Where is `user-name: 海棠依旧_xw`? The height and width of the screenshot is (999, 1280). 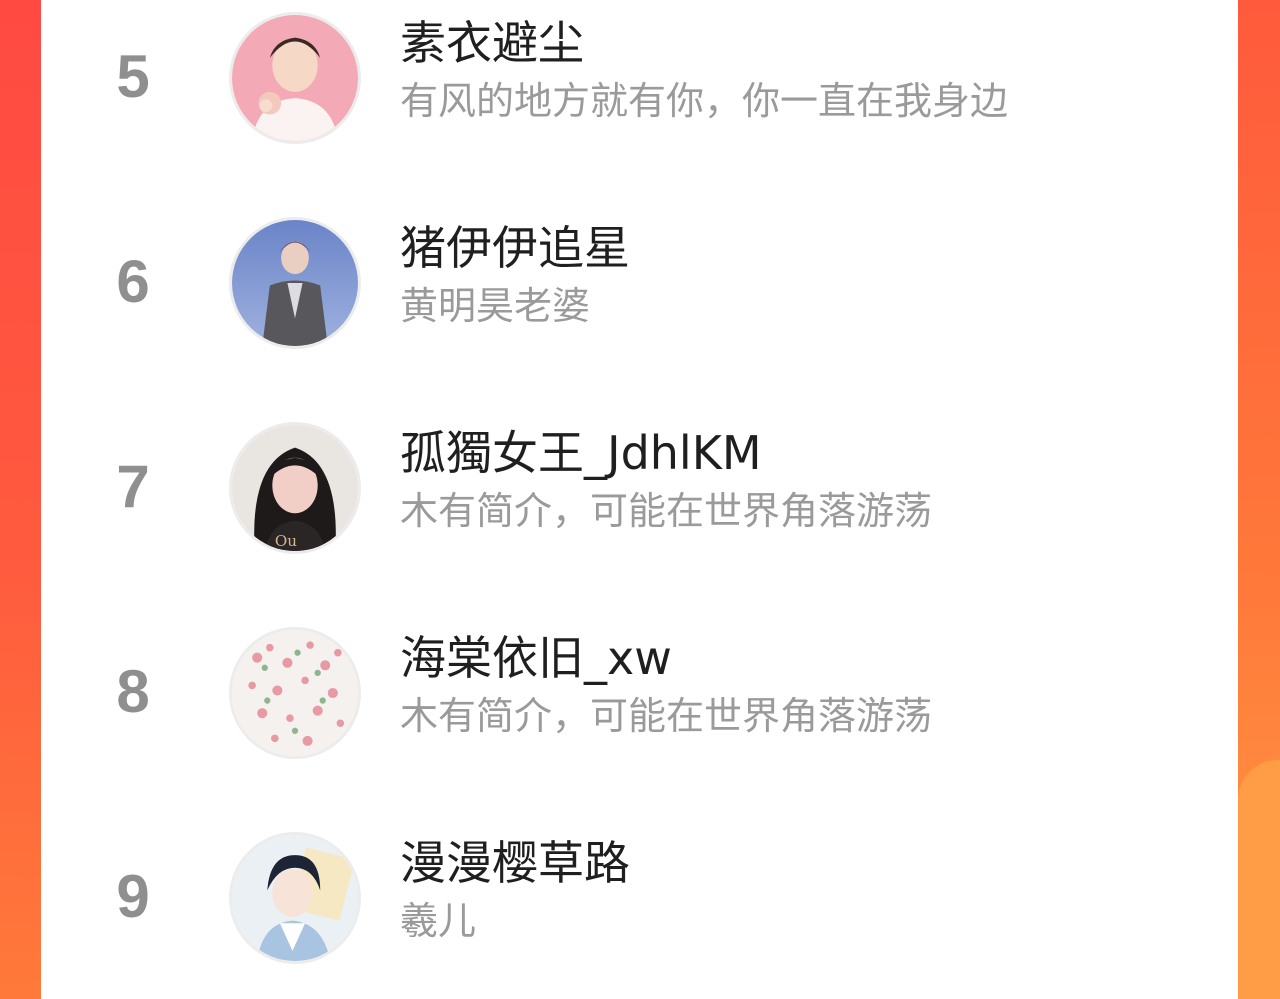 user-name: 海棠依旧_xw is located at coordinates (536, 658).